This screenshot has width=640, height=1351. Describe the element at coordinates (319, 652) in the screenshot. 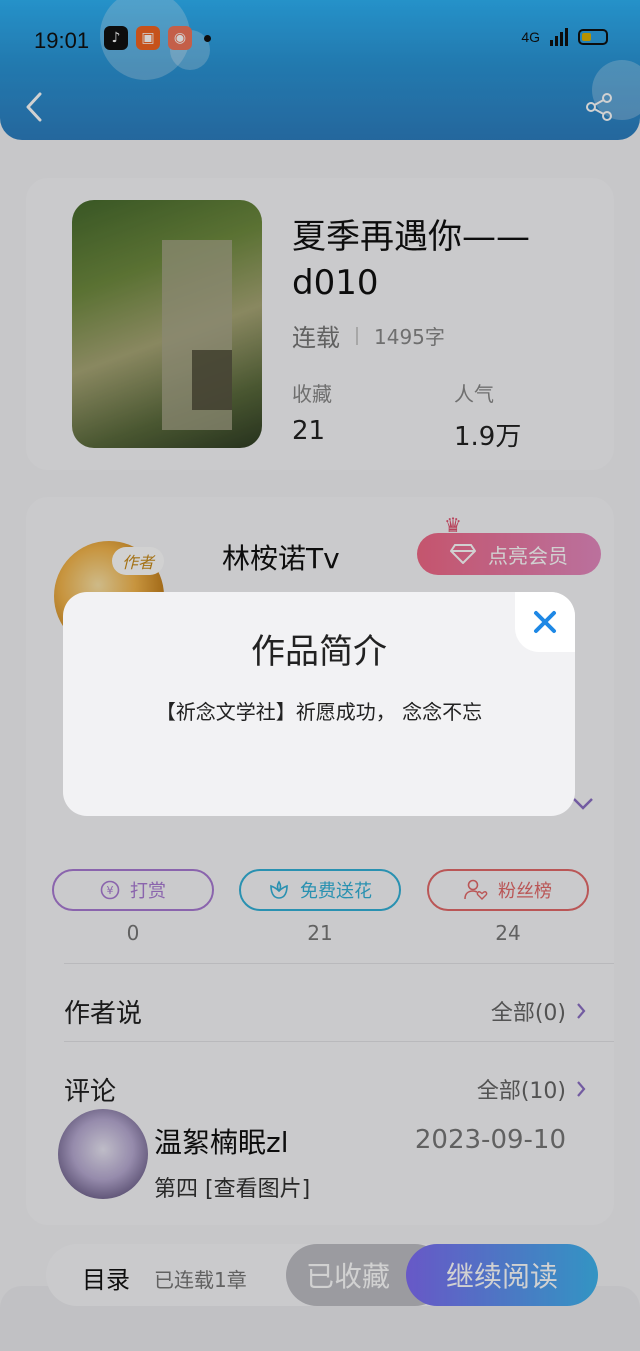

I see `modal-title: 作品简介` at that location.